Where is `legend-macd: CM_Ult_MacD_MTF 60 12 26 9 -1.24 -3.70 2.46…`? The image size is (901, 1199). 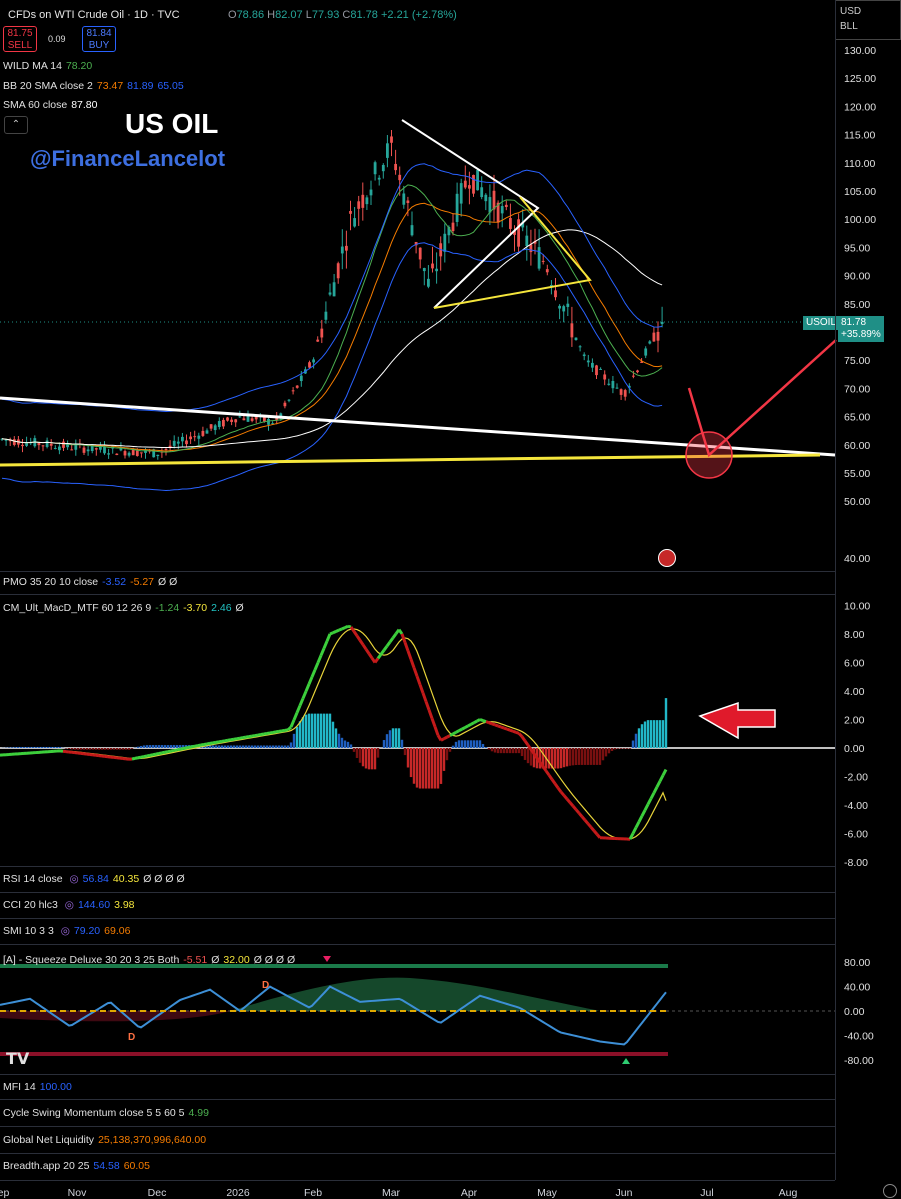 legend-macd: CM_Ult_MacD_MTF 60 12 26 9 -1.24 -3.70 2.46… is located at coordinates (123, 608).